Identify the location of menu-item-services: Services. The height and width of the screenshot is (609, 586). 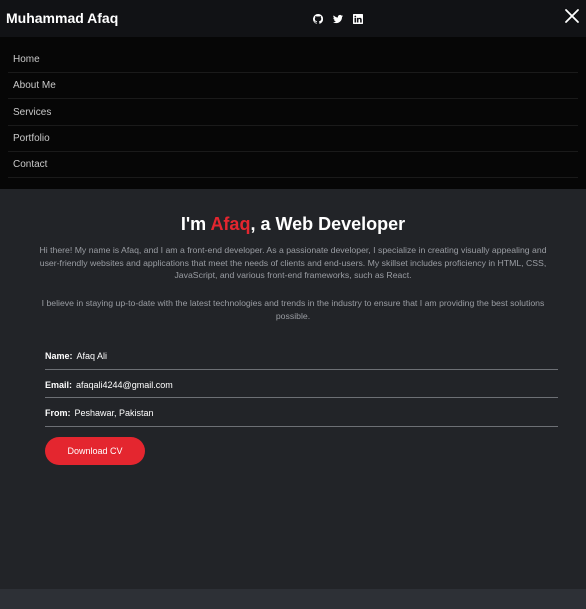
(293, 113).